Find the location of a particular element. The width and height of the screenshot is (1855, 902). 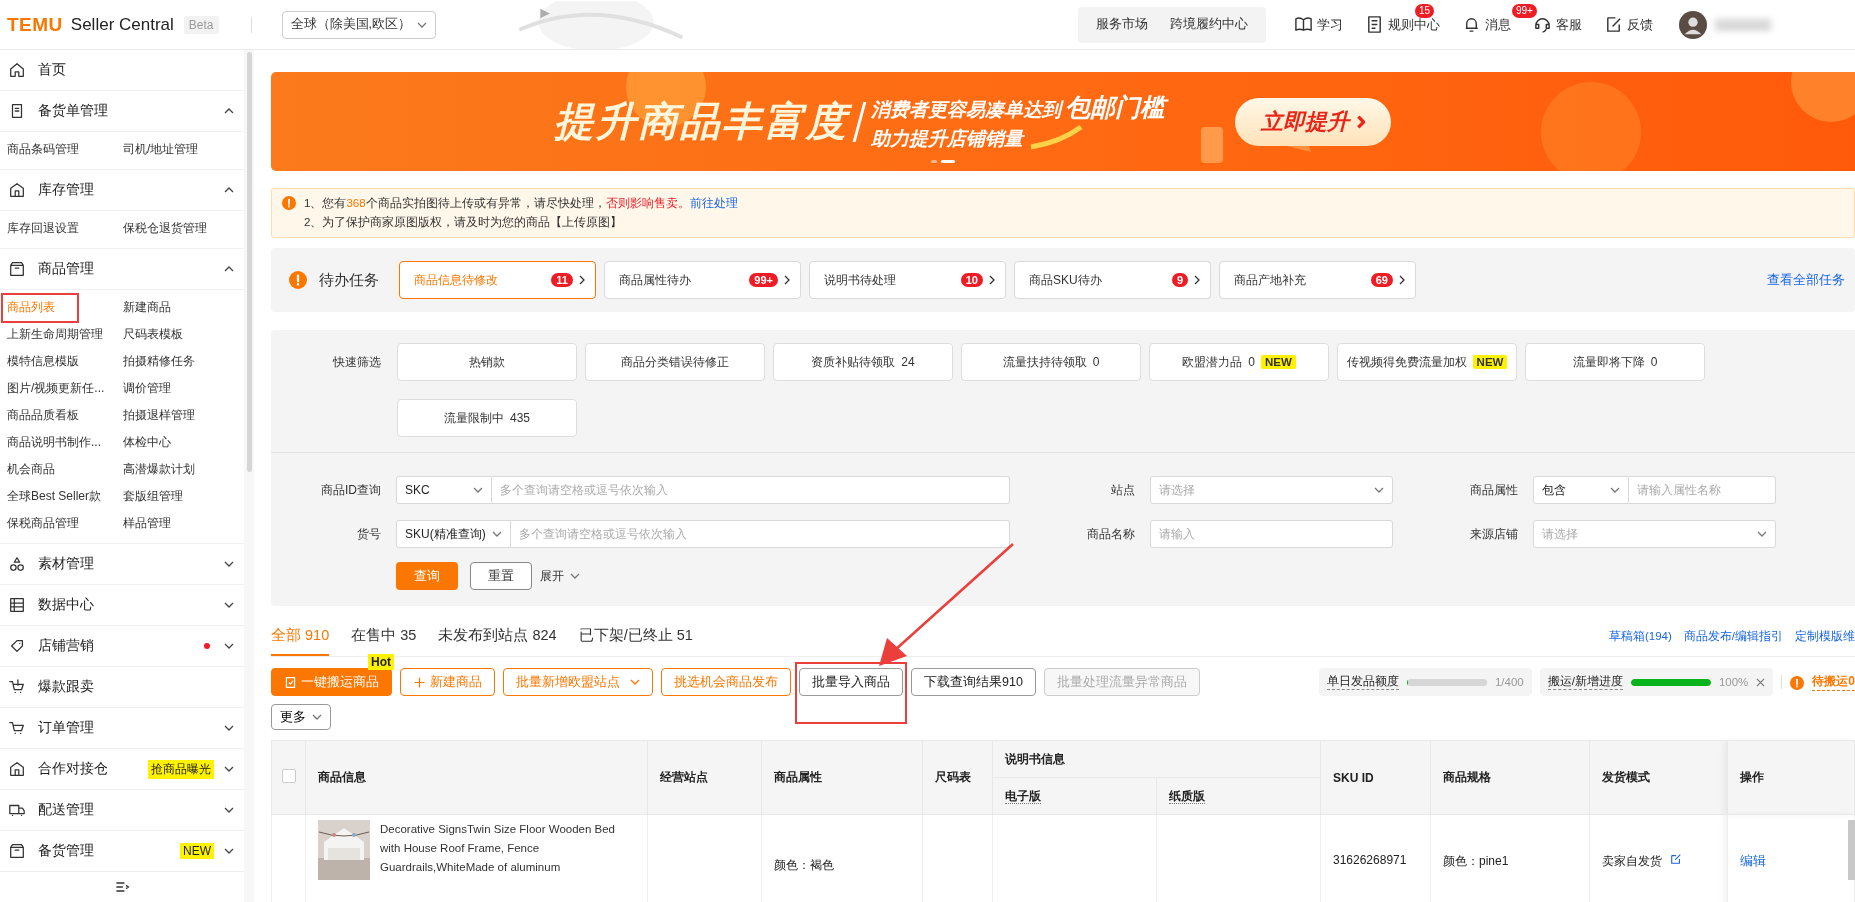

sidebar-subitem: 保税商品管理 is located at coordinates (43, 523).